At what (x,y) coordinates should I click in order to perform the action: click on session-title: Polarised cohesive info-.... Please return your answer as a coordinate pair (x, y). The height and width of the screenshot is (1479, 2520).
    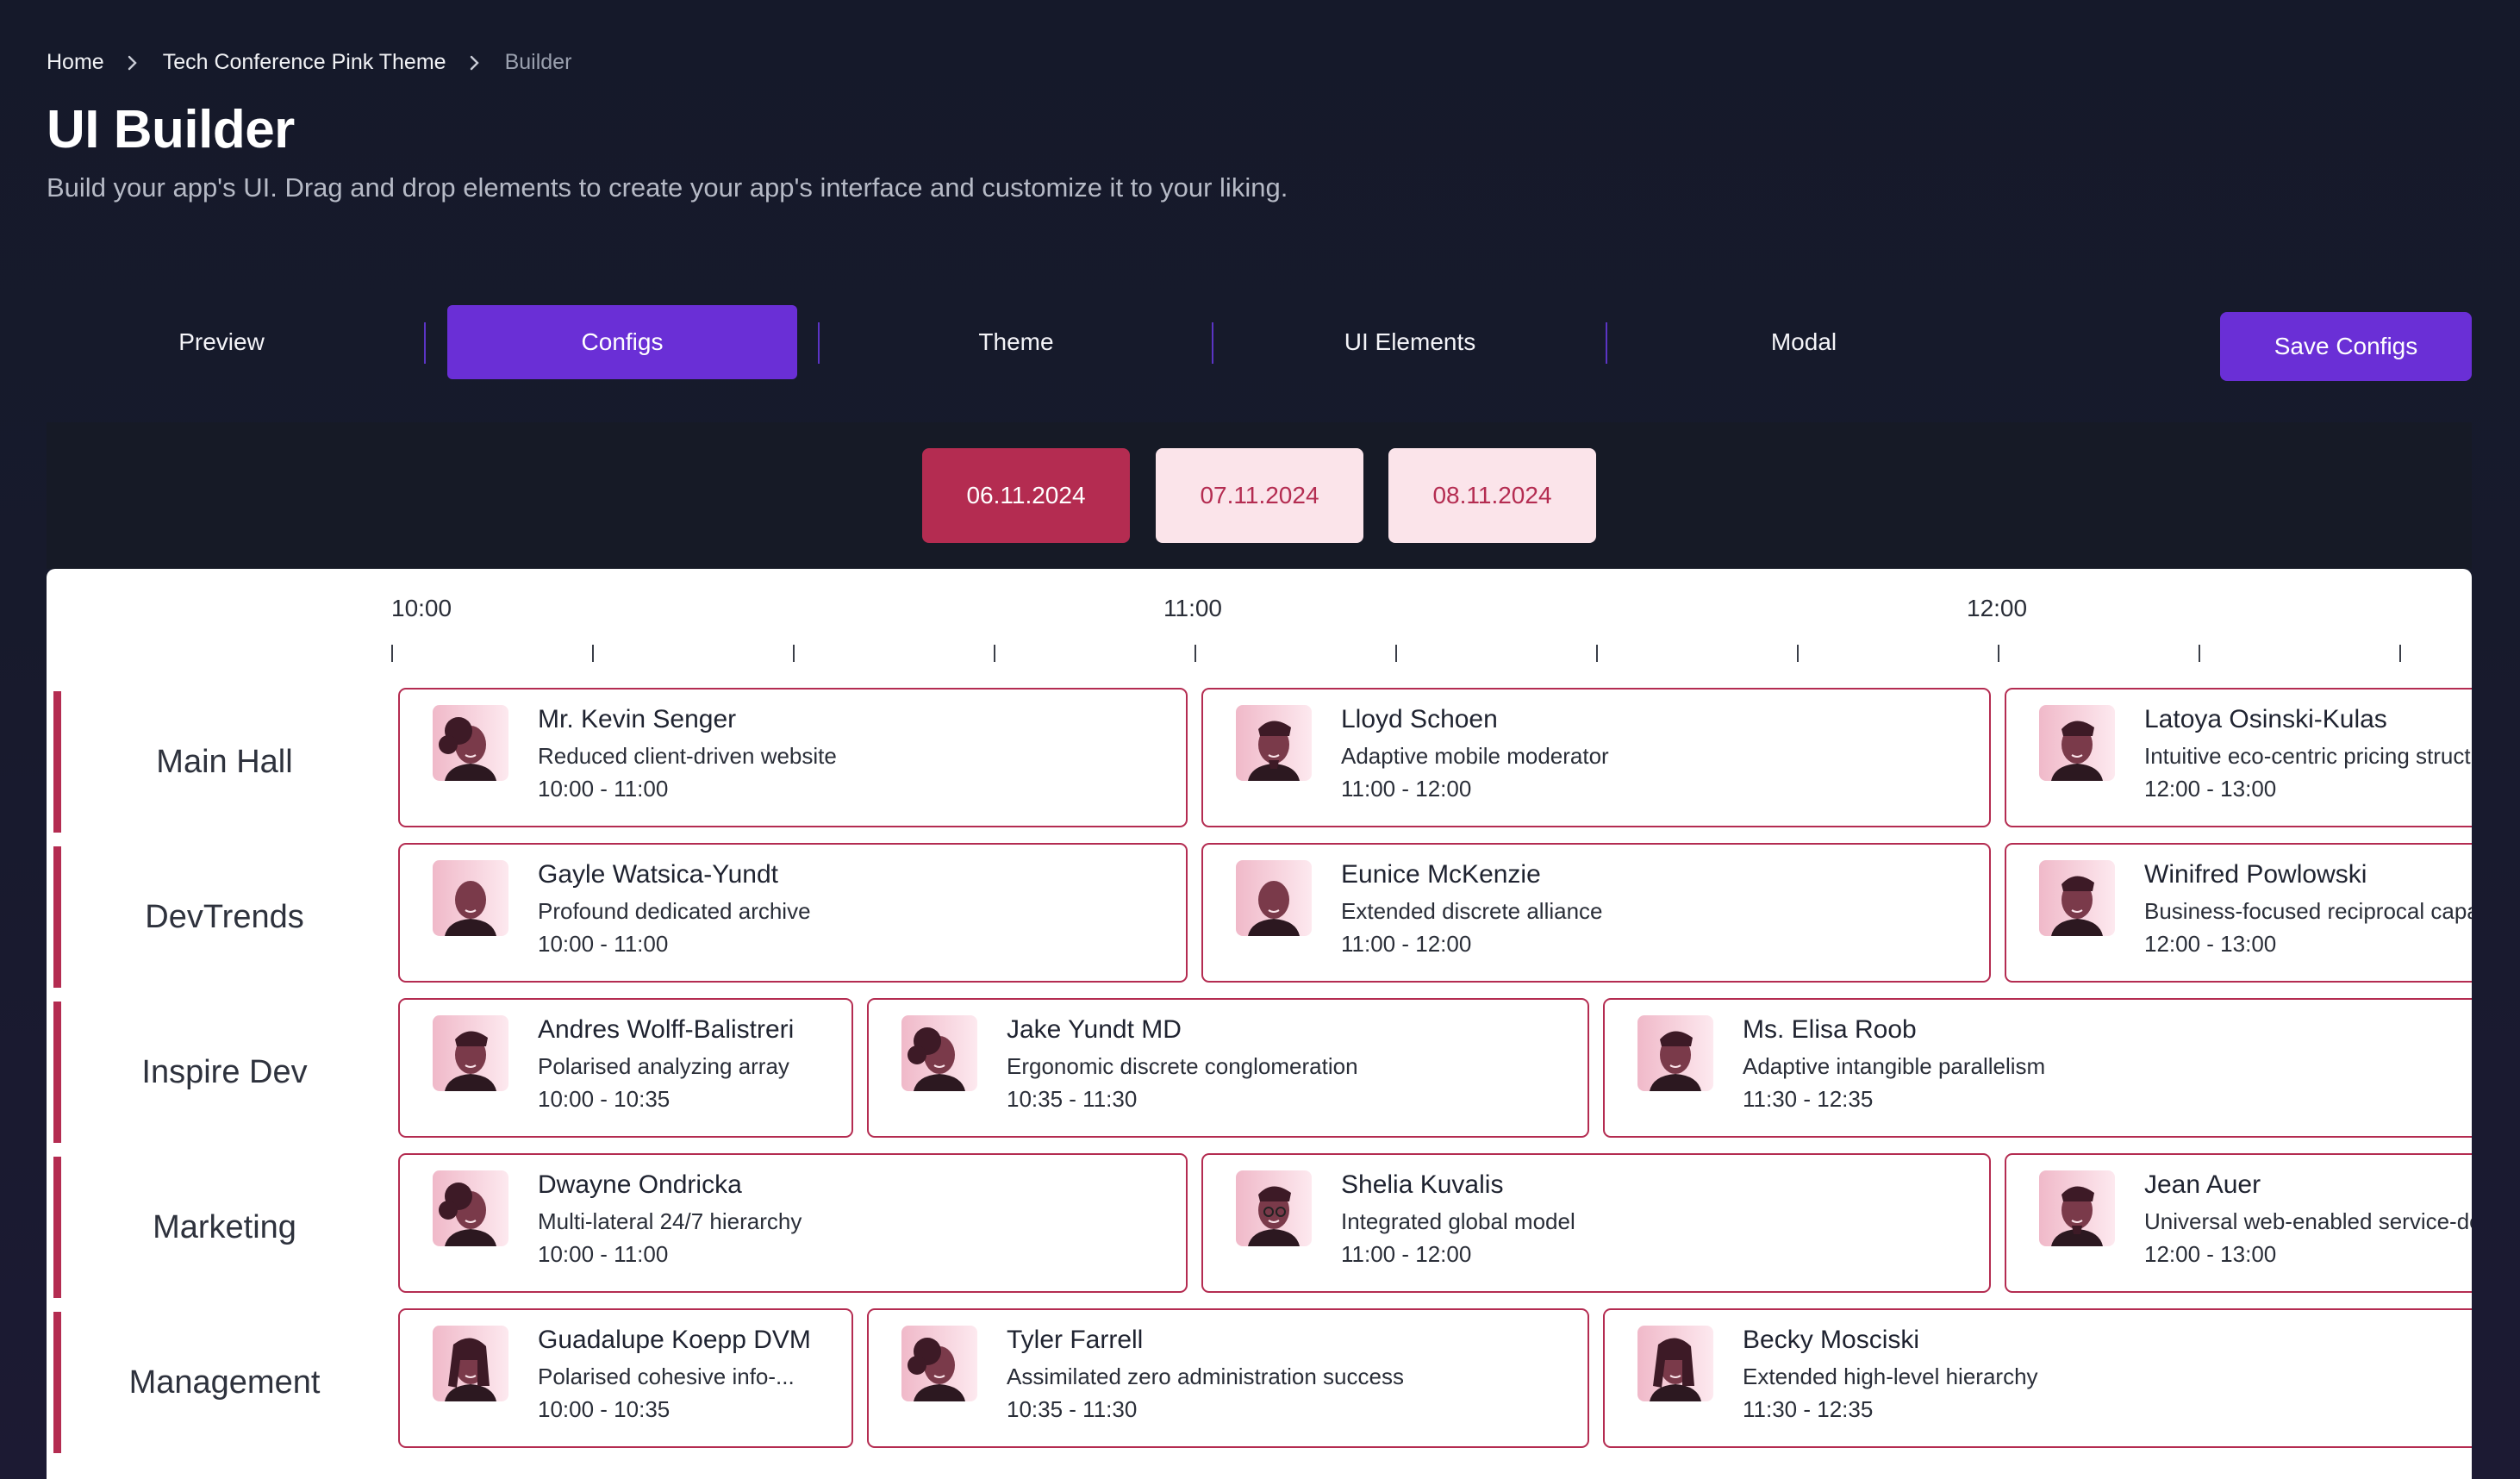
    Looking at the image, I should click on (667, 1376).